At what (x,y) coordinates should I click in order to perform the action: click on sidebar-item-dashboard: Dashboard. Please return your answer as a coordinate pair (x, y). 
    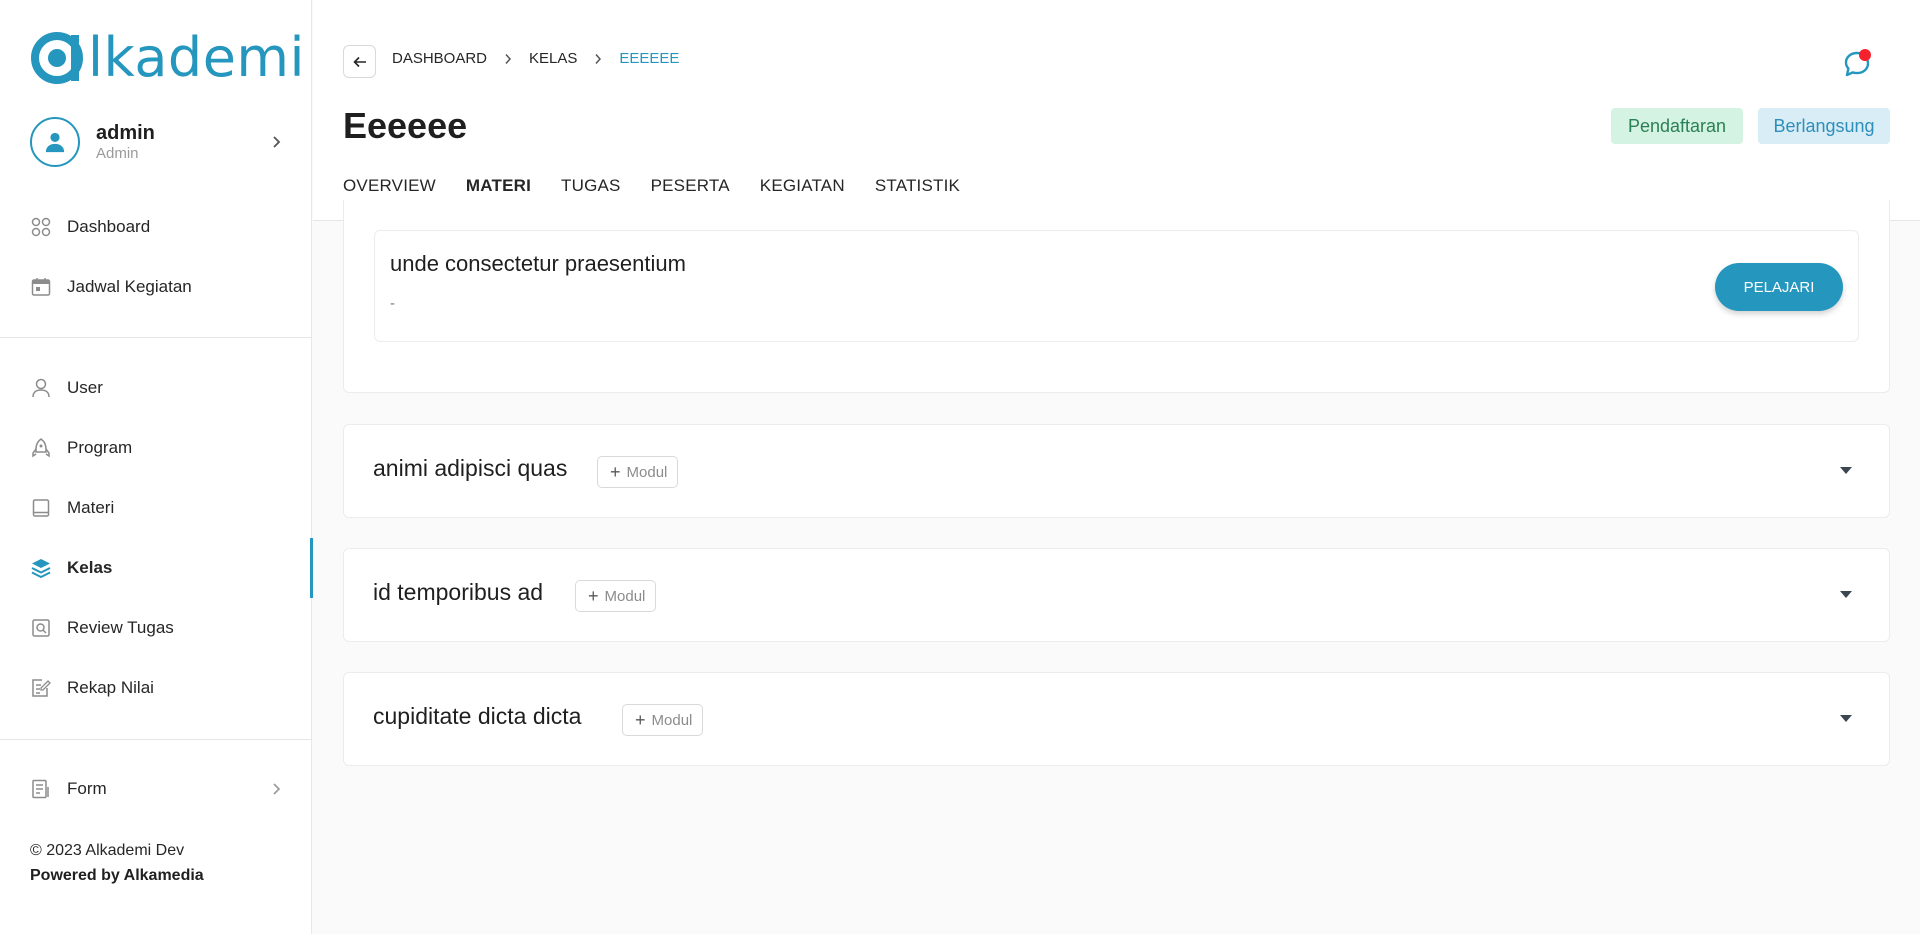
    Looking at the image, I should click on (156, 227).